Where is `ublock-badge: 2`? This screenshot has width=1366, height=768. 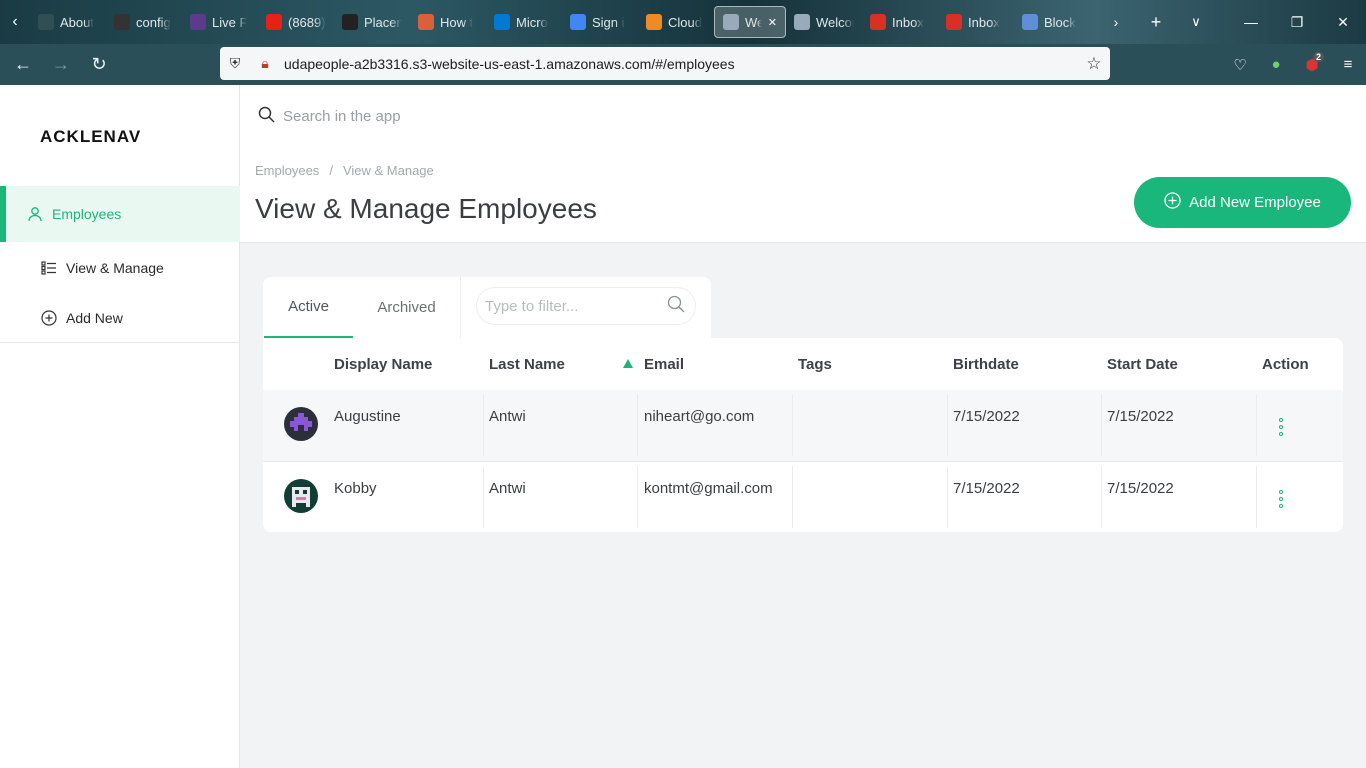
ublock-badge: 2 is located at coordinates (1318, 56).